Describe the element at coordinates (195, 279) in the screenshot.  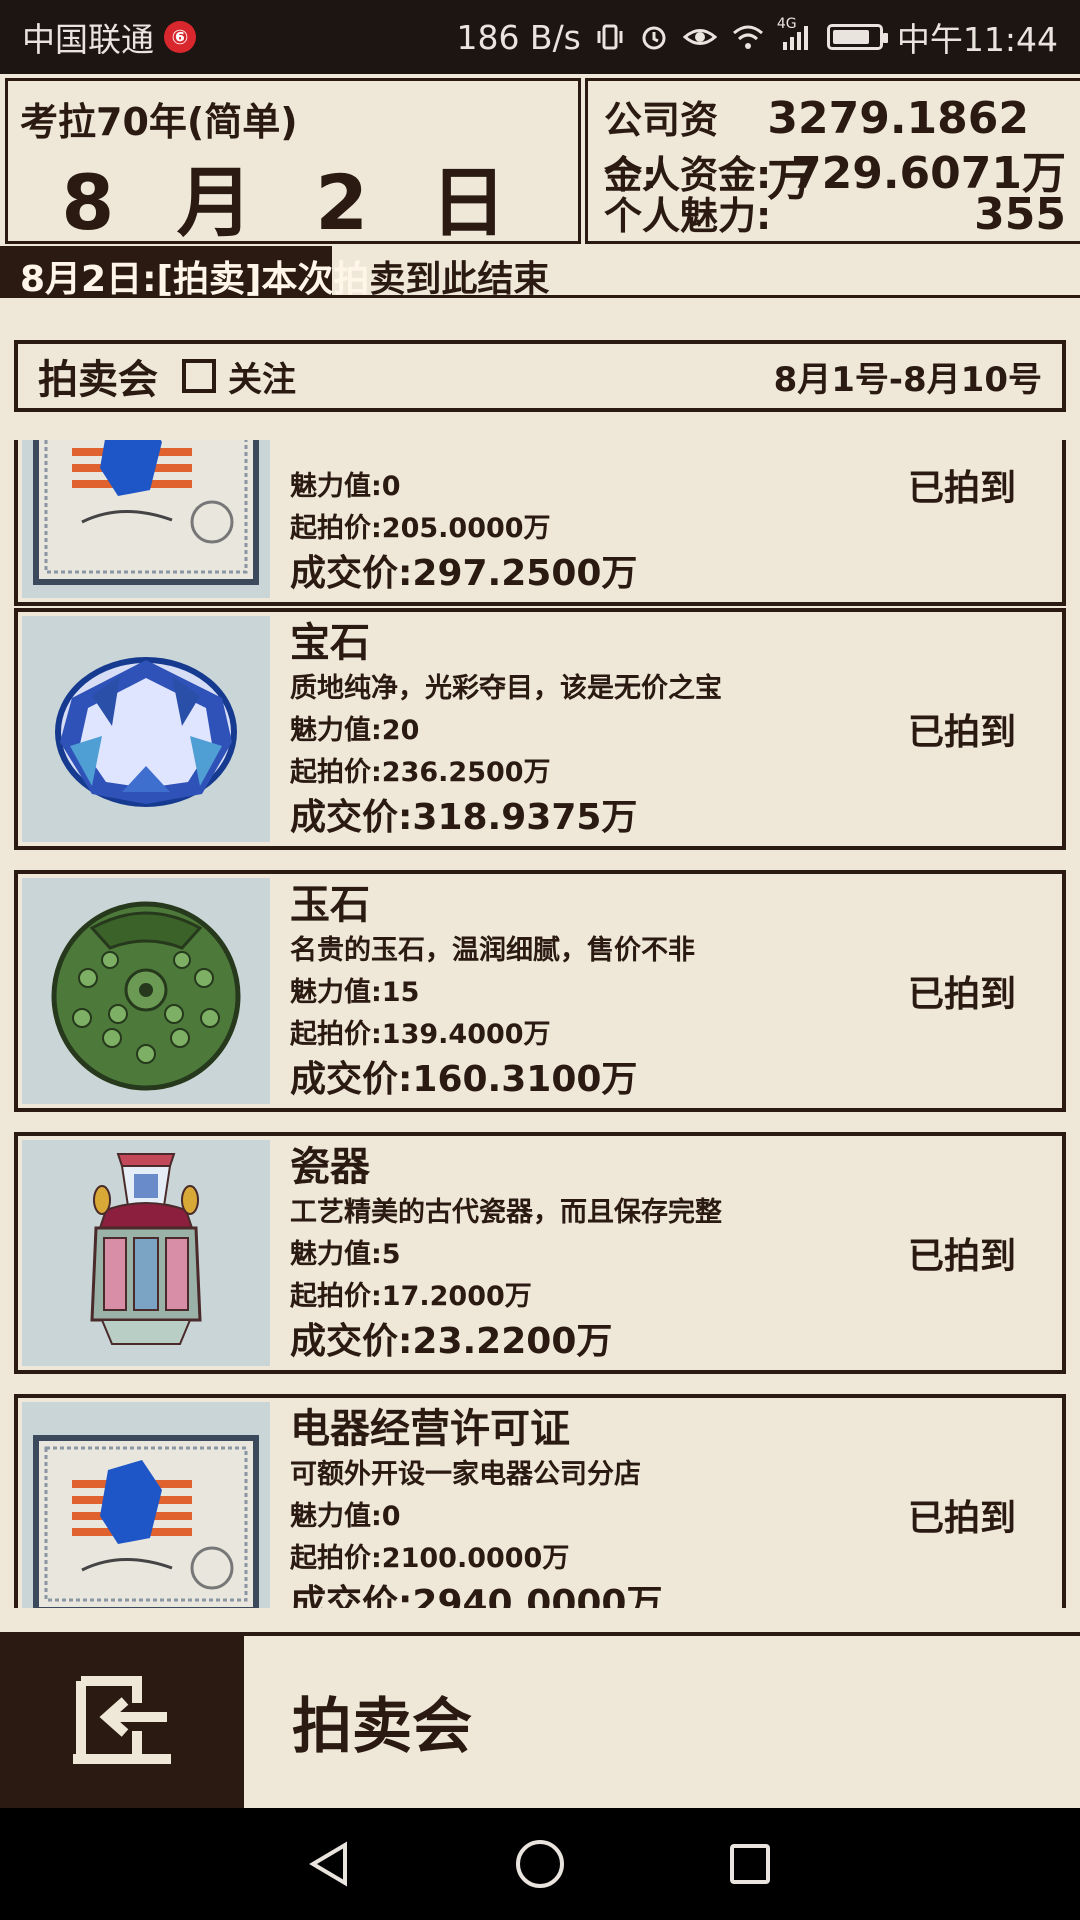
I see `ticker-highlight-text: 8月2日:[拍卖]本次拍` at that location.